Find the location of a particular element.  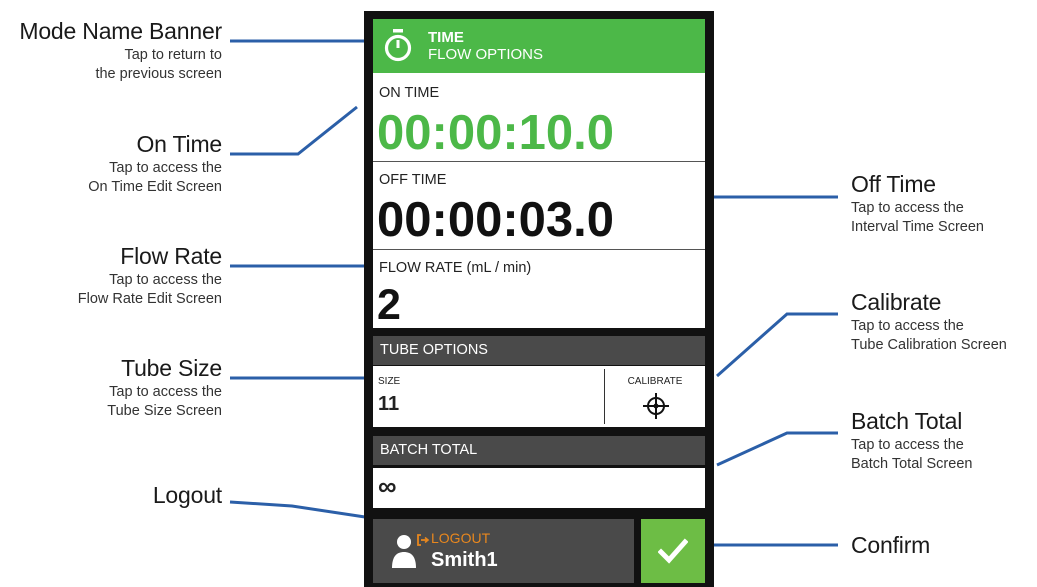

batch-total-value: ∞ is located at coordinates (387, 486).